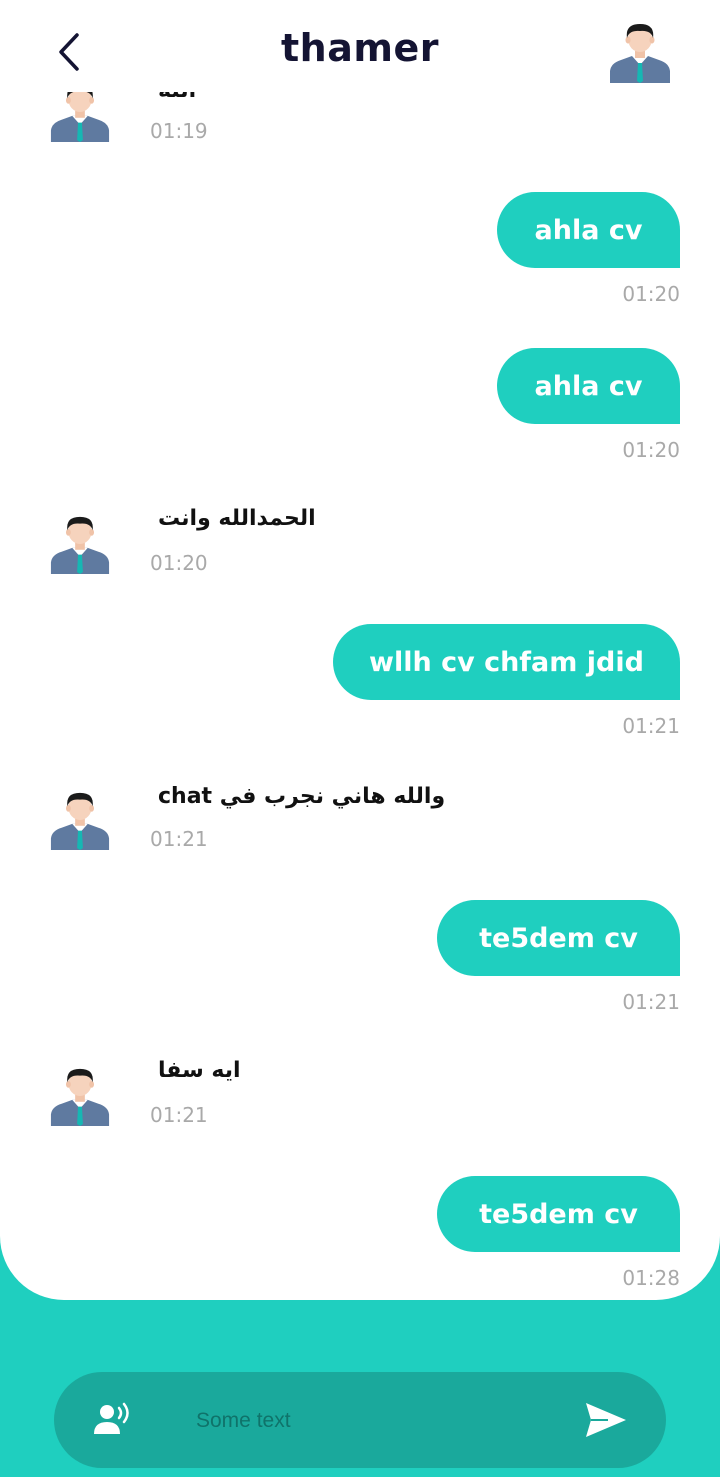 Image resolution: width=720 pixels, height=1477 pixels. What do you see at coordinates (360, 46) in the screenshot?
I see `header: thamer` at bounding box center [360, 46].